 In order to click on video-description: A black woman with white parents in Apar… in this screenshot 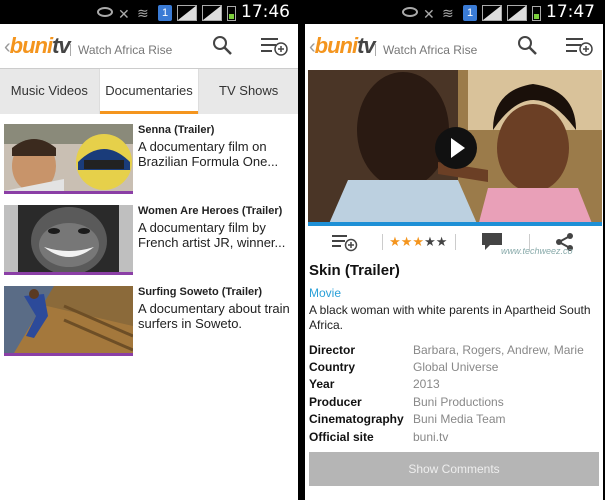, I will do `click(450, 317)`.